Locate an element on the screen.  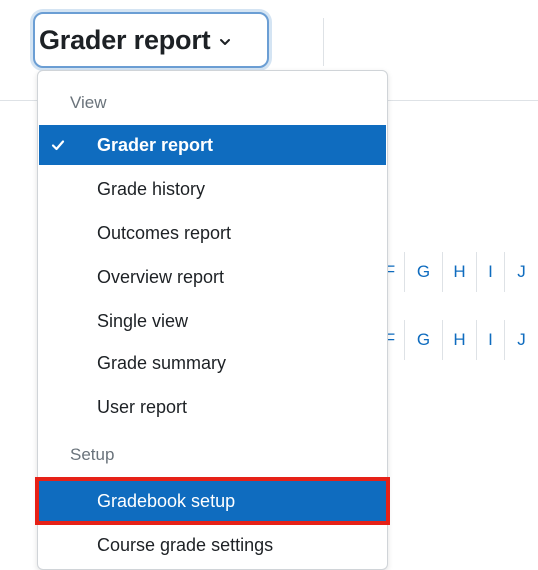
menu-item-grade-summary: Grade summary is located at coordinates (212, 363).